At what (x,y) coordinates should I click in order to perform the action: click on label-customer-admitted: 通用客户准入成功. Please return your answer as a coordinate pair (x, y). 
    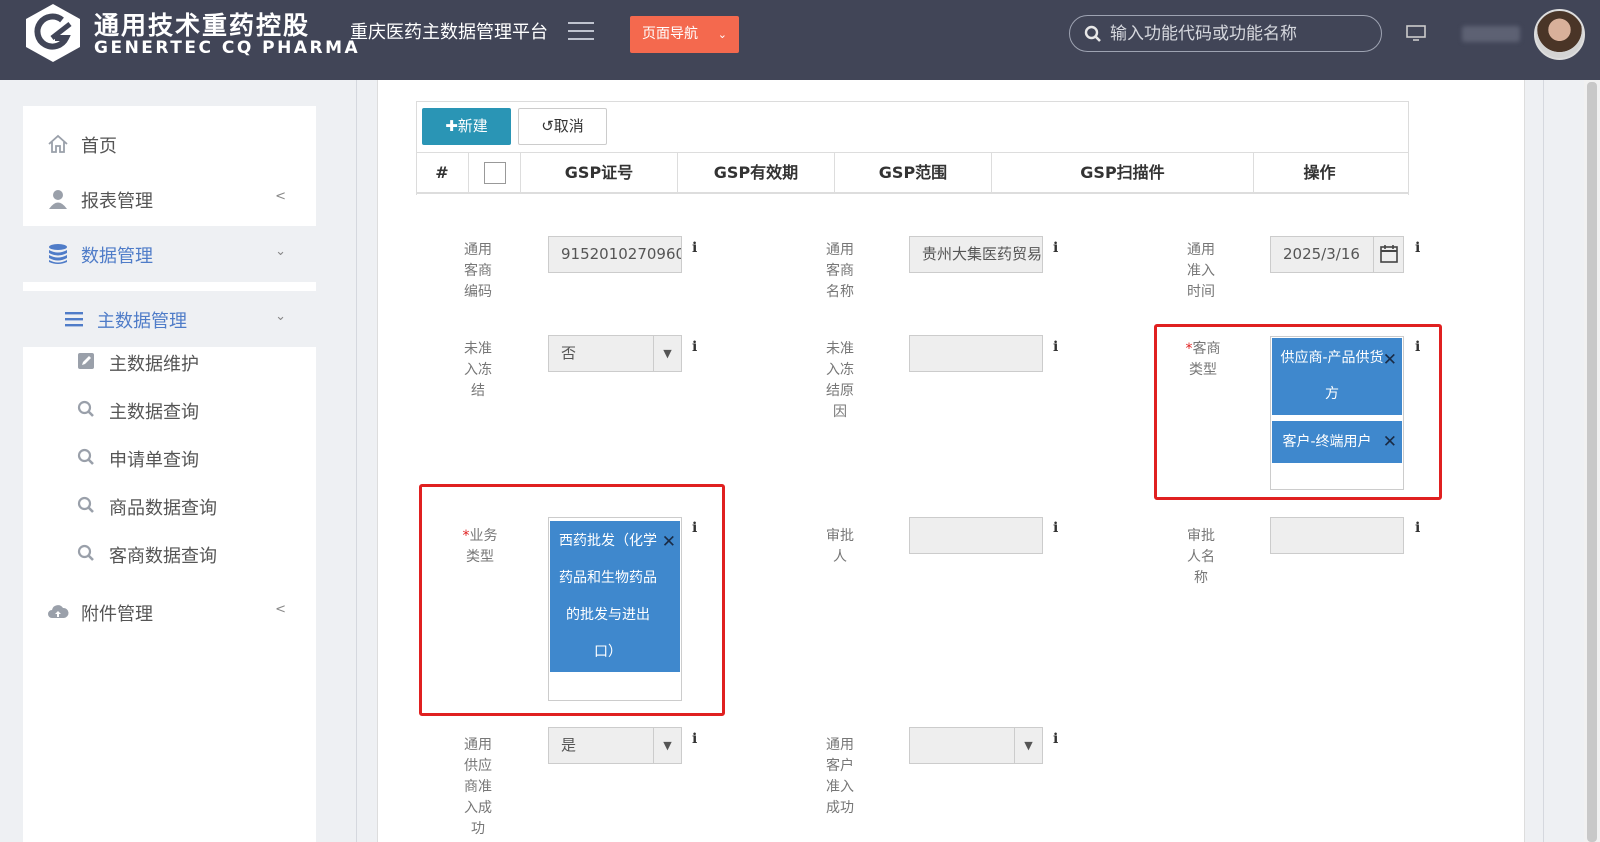
    Looking at the image, I should click on (840, 776).